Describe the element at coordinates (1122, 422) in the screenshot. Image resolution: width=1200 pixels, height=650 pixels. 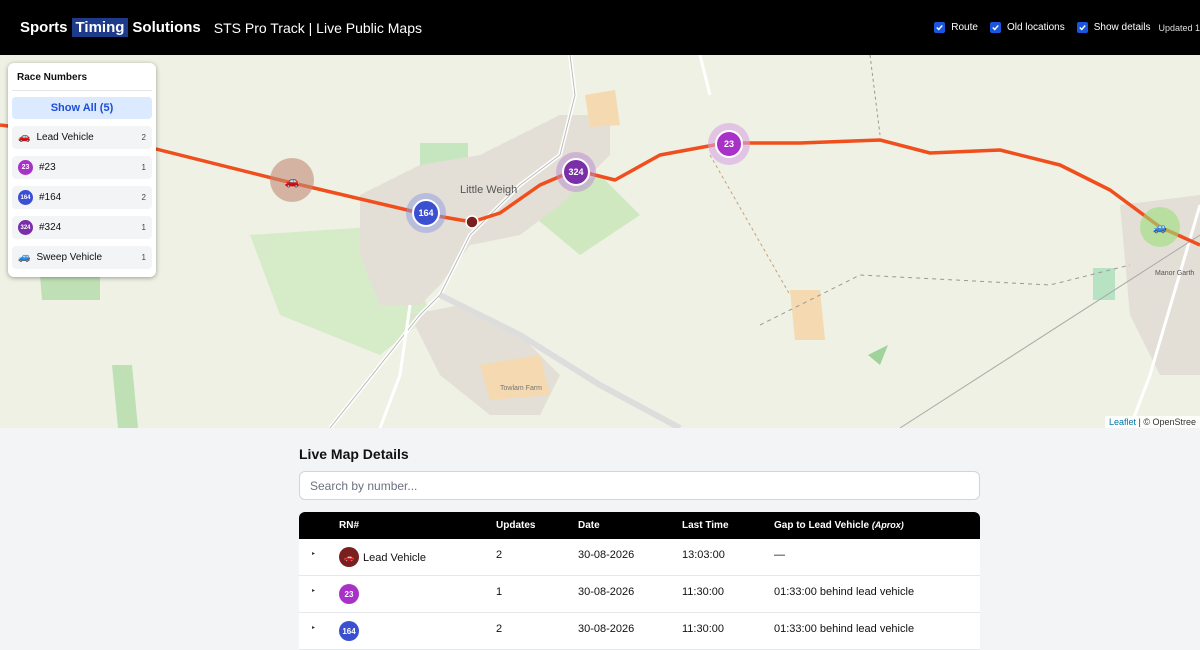
I see `leaflet-link: Leaflet` at that location.